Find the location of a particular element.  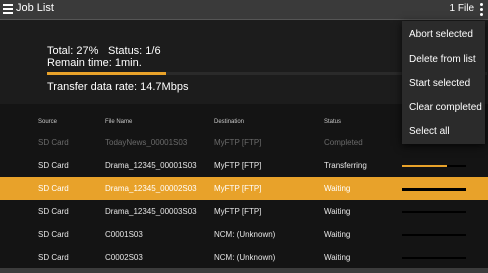

menu-item-abort-selected: Abort selected is located at coordinates (443, 35).